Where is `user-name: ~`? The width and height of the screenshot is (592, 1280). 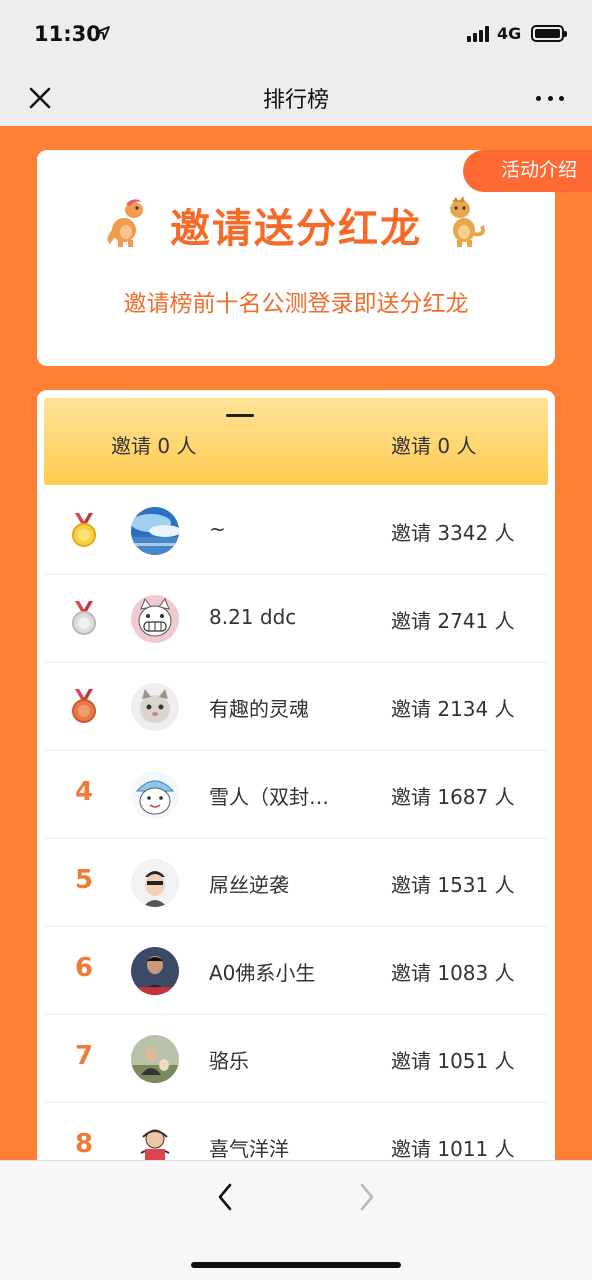
user-name: ~ is located at coordinates (217, 529).